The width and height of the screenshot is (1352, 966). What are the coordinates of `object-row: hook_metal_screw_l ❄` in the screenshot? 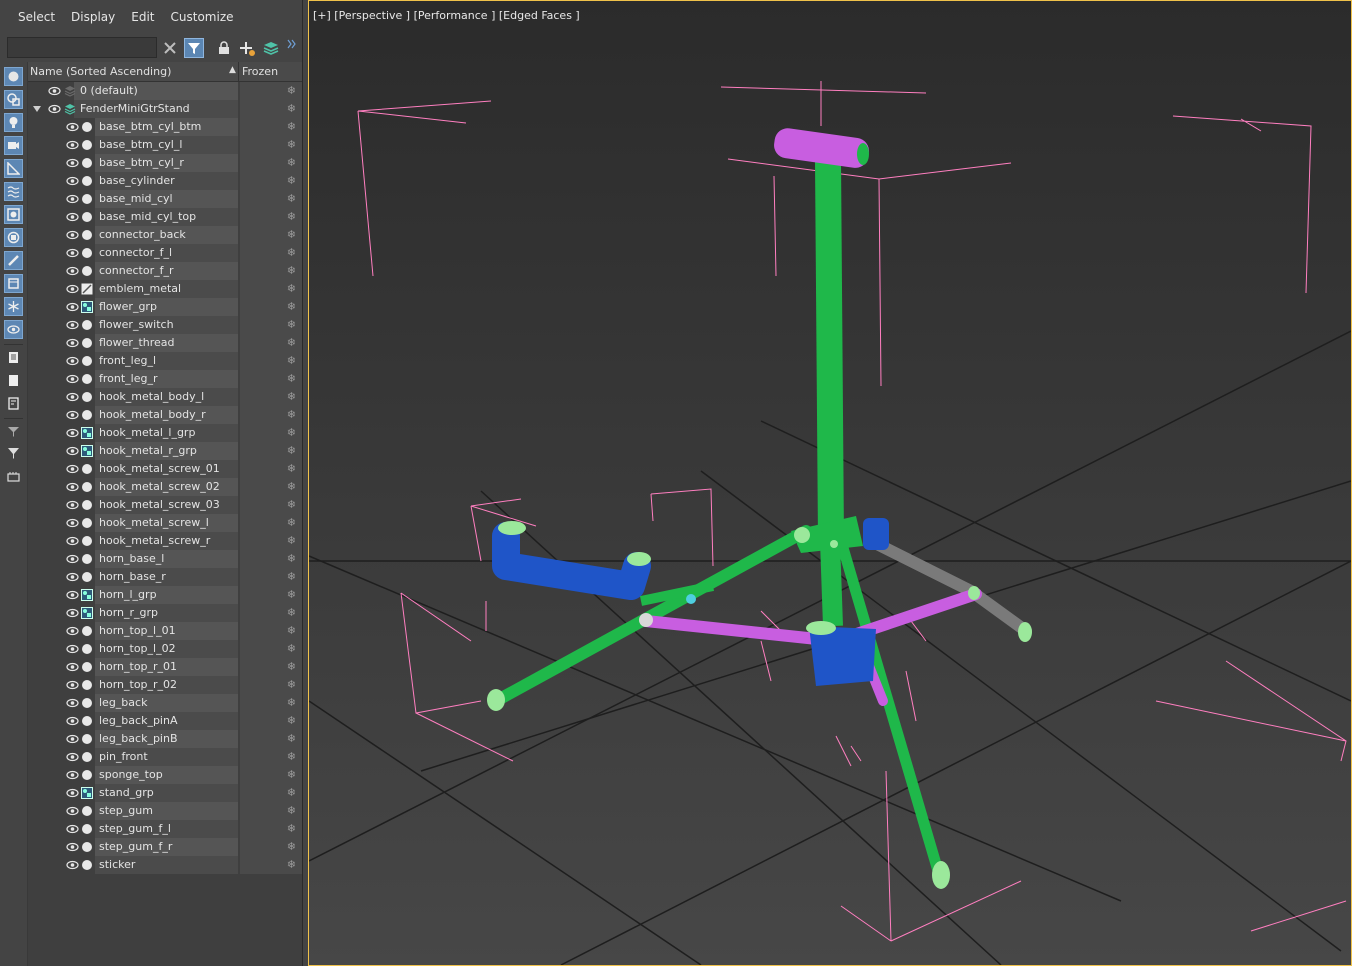 It's located at (165, 523).